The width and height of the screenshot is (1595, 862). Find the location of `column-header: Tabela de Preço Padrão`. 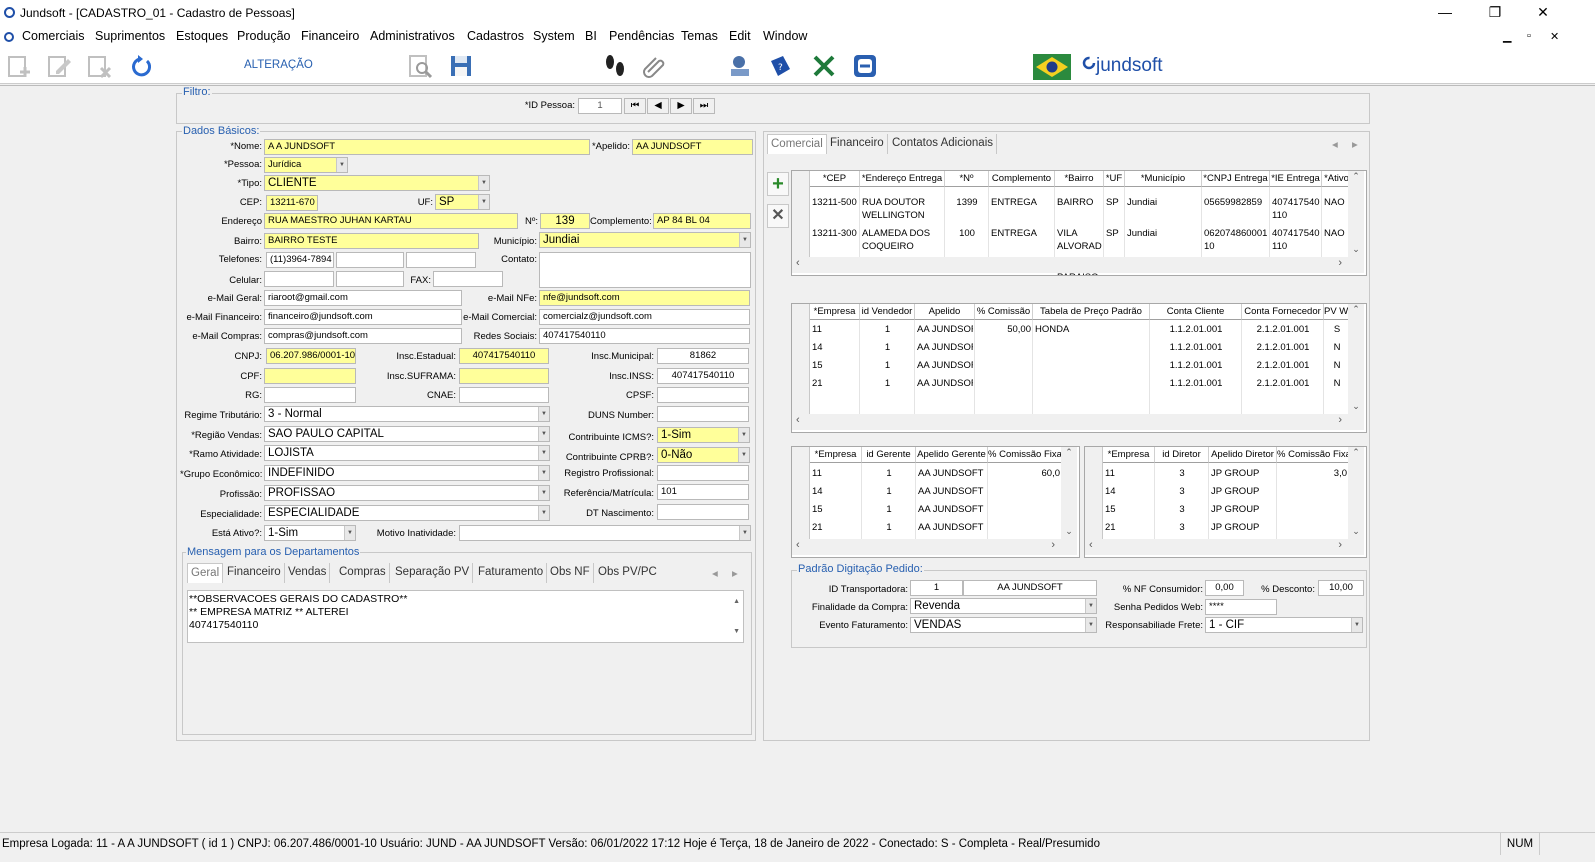

column-header: Tabela de Preço Padrão is located at coordinates (1091, 312).